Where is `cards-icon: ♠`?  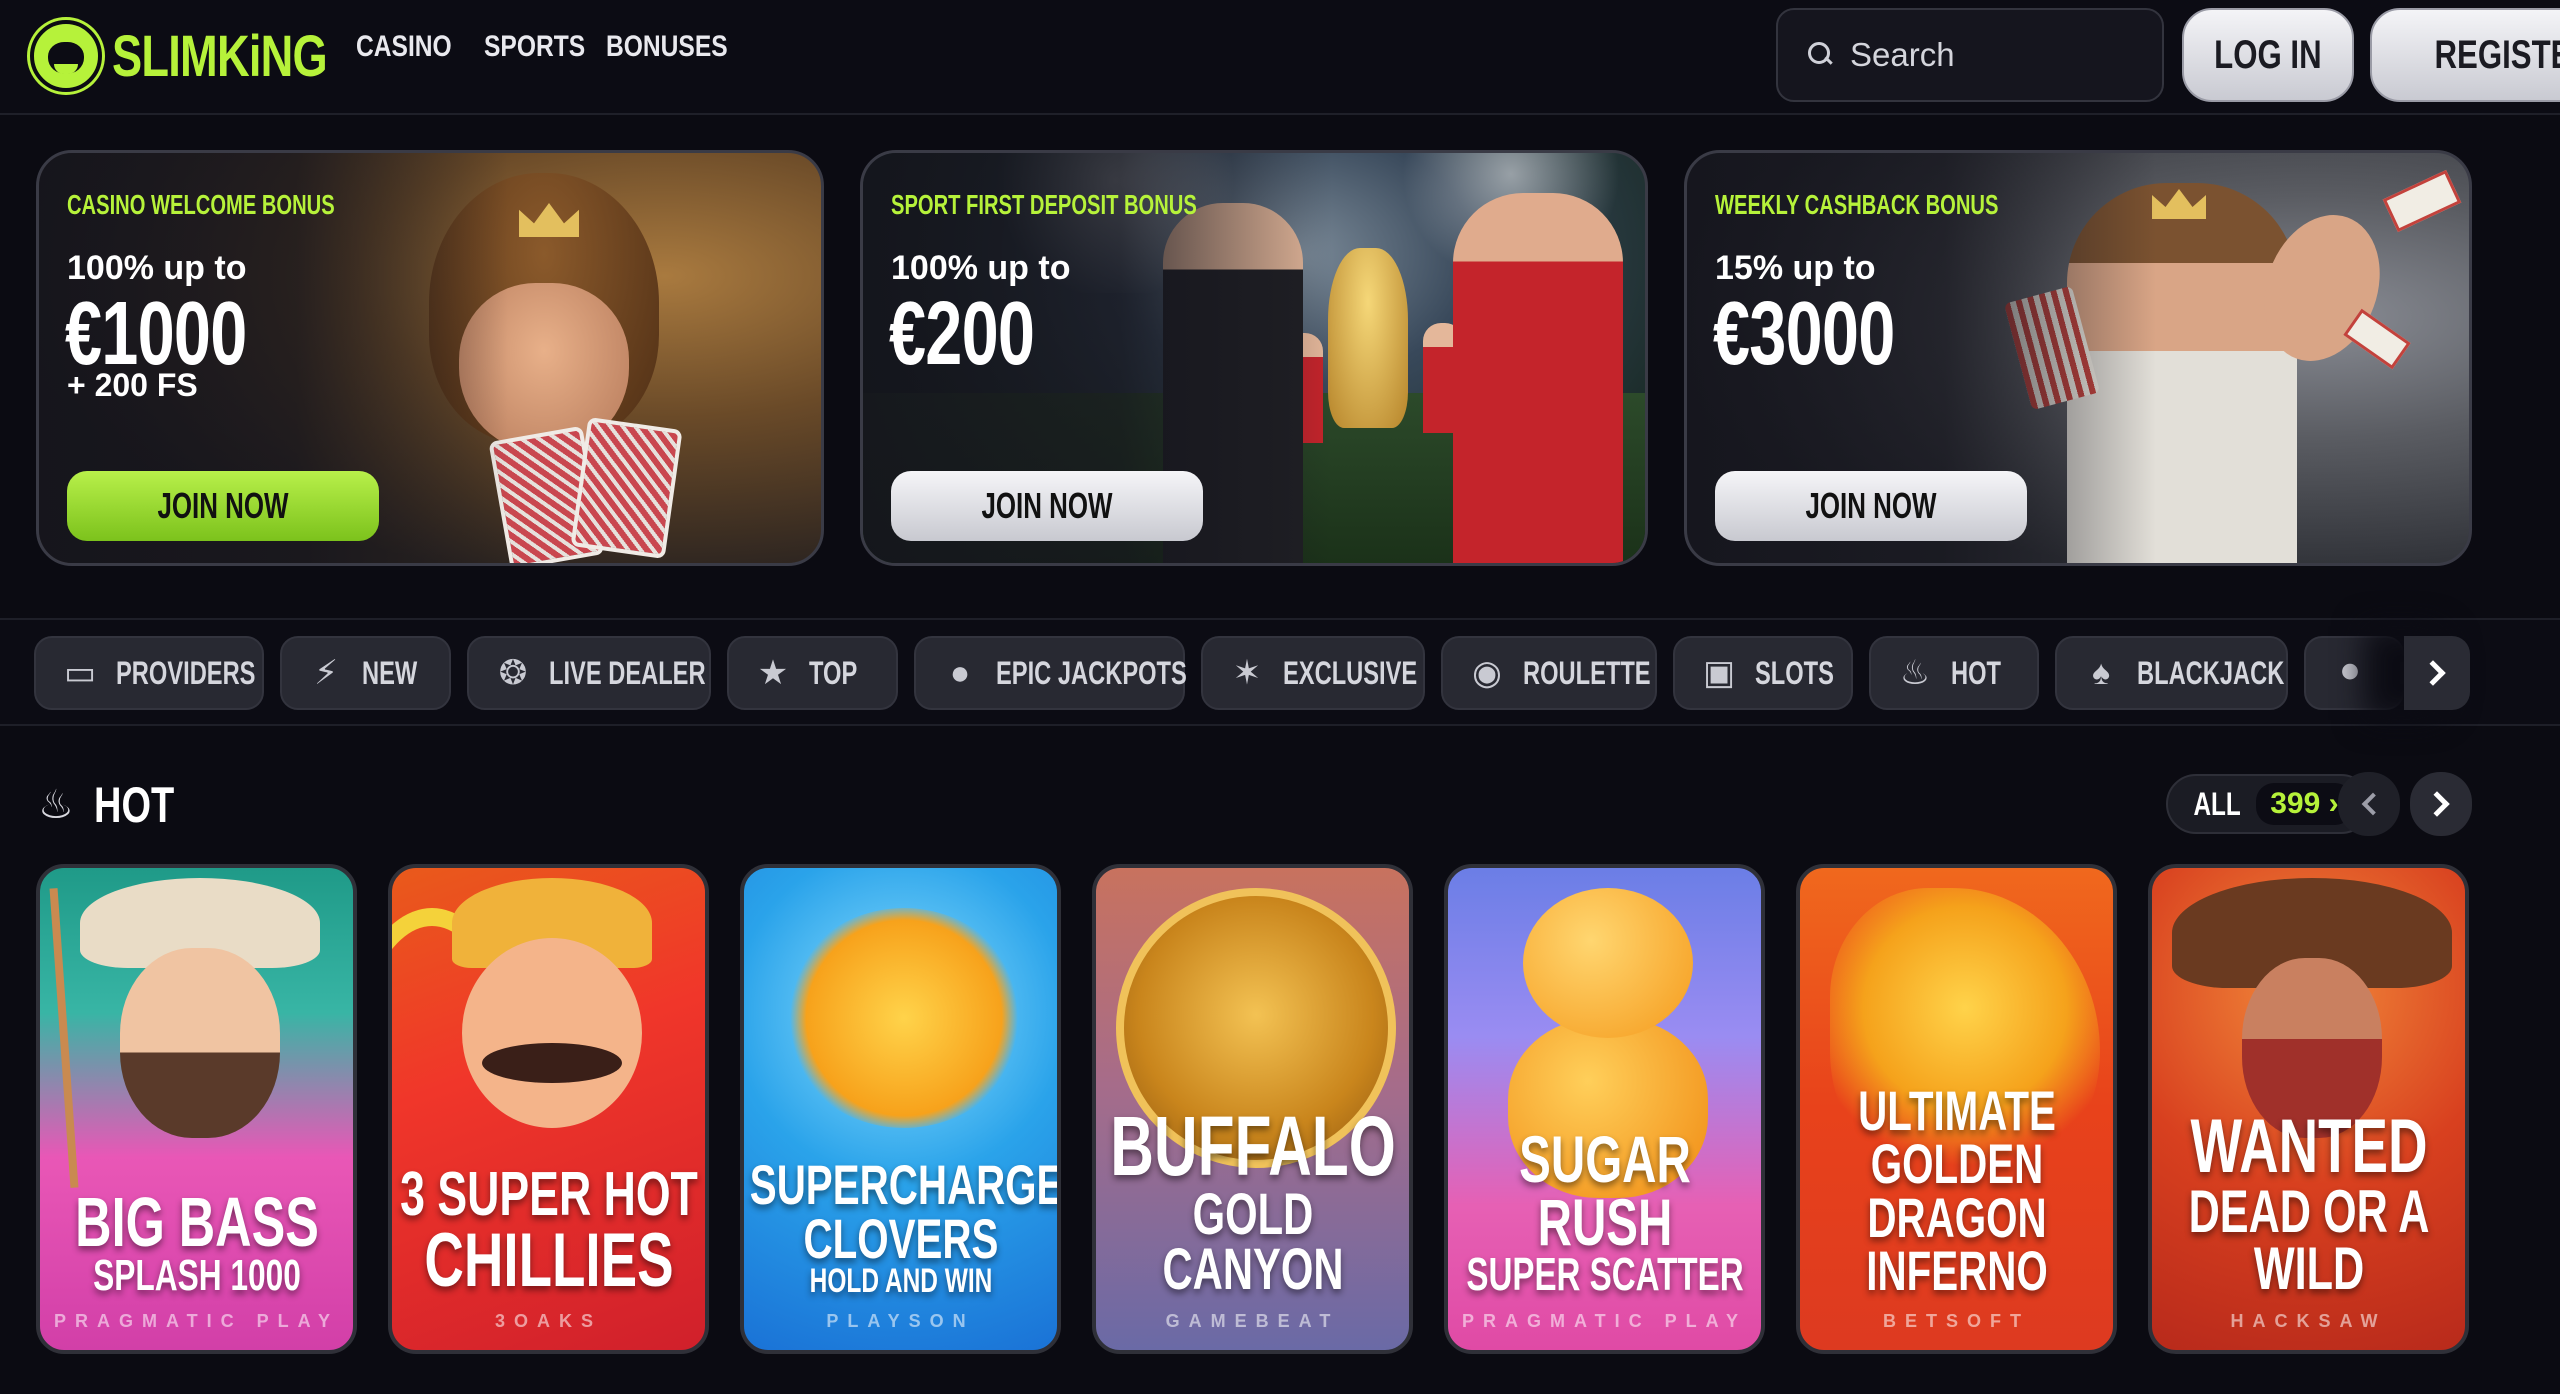
cards-icon: ♠ is located at coordinates (2101, 672).